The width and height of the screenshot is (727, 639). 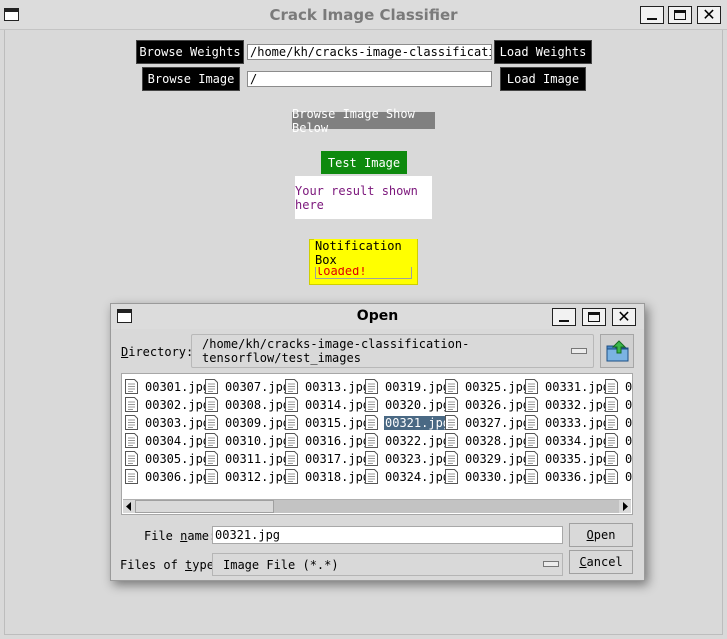 What do you see at coordinates (168, 404) in the screenshot?
I see `file-item: 00302.jpg` at bounding box center [168, 404].